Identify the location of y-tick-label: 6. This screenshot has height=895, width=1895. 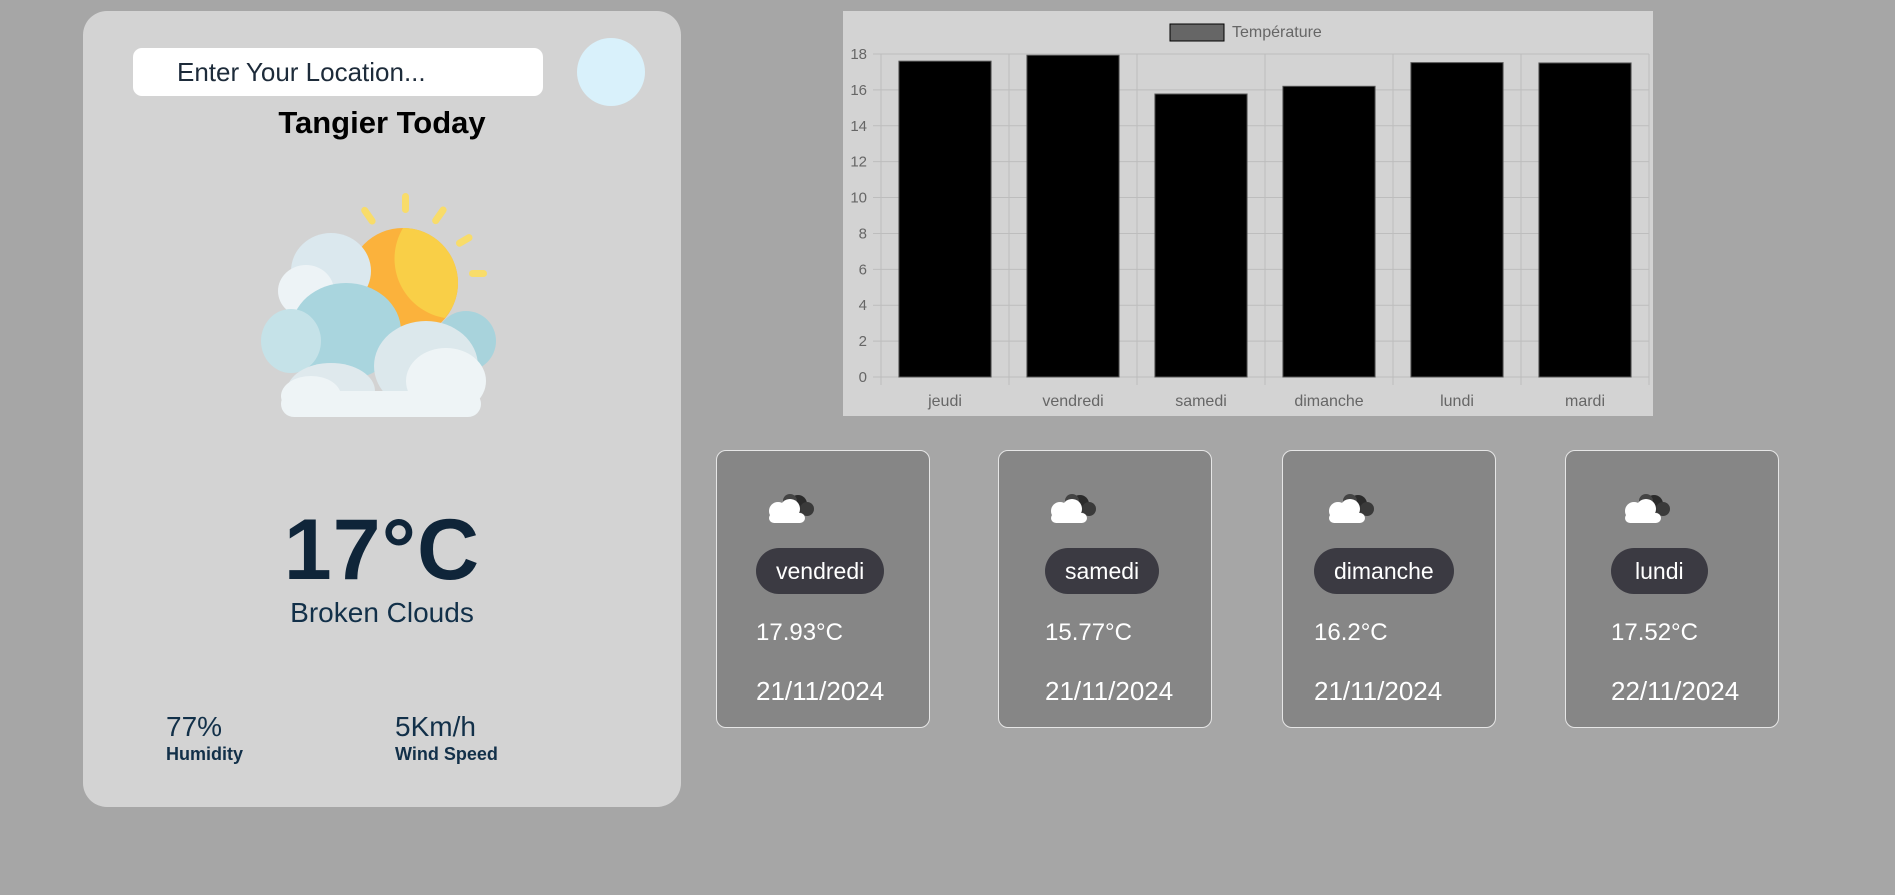
(863, 269).